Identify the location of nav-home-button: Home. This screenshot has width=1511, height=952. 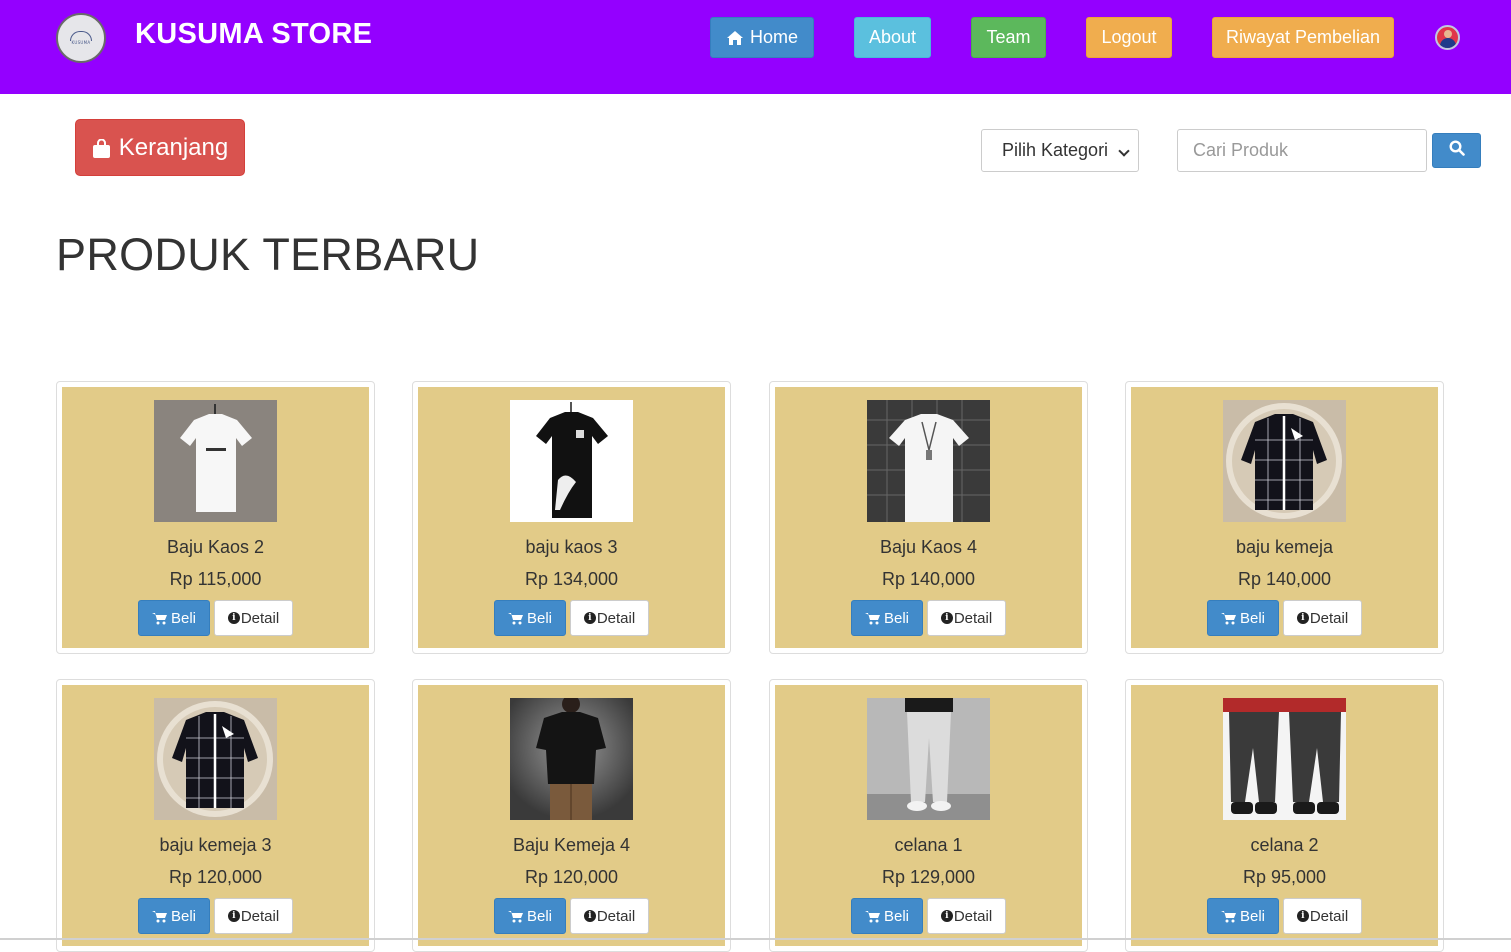
(762, 37).